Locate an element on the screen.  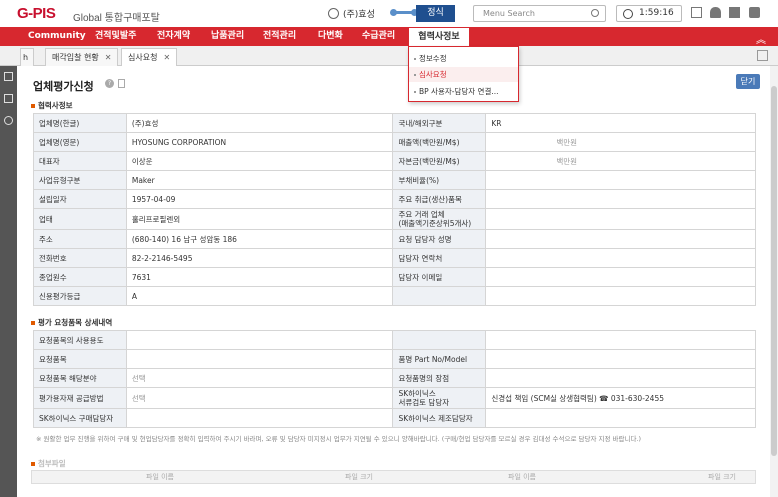
menu-quote-order: 견적및발주 is located at coordinates (115, 36).